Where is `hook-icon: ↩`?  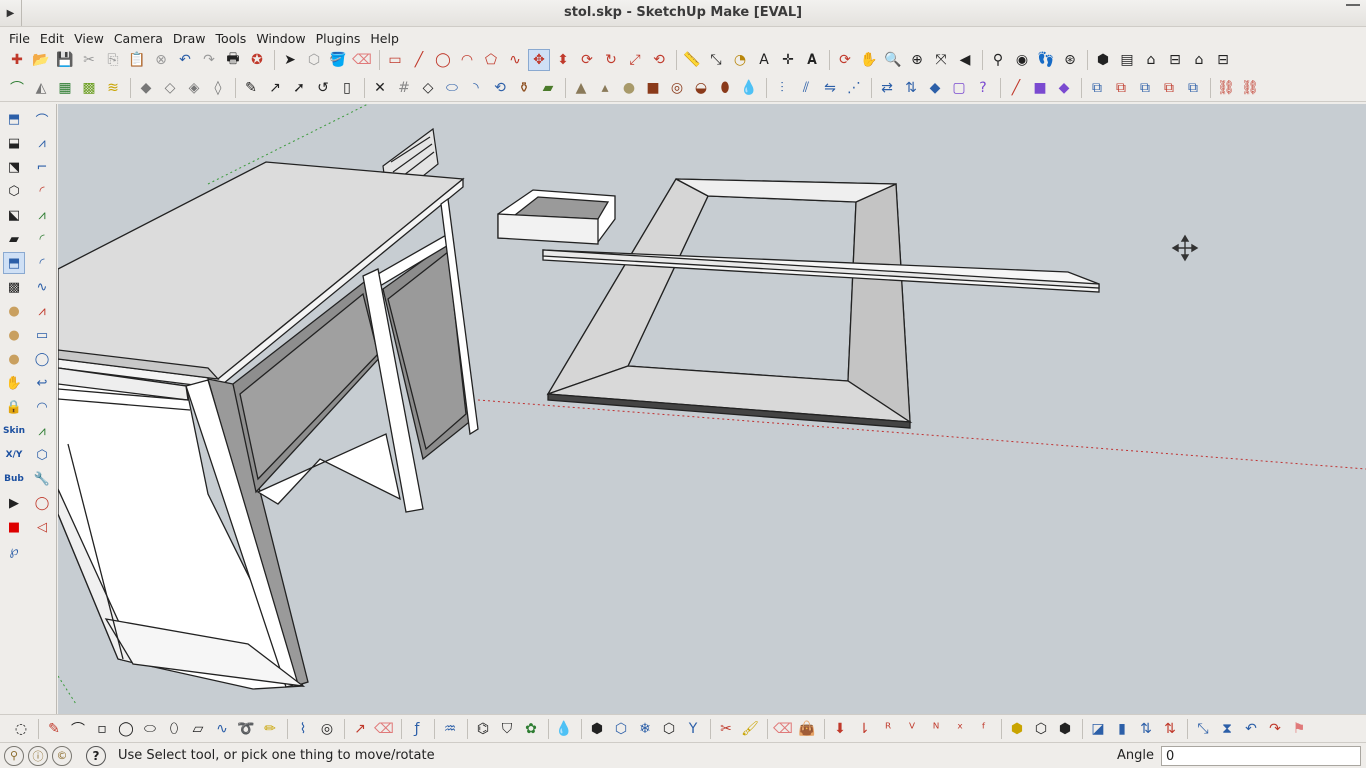 hook-icon: ↩ is located at coordinates (42, 383).